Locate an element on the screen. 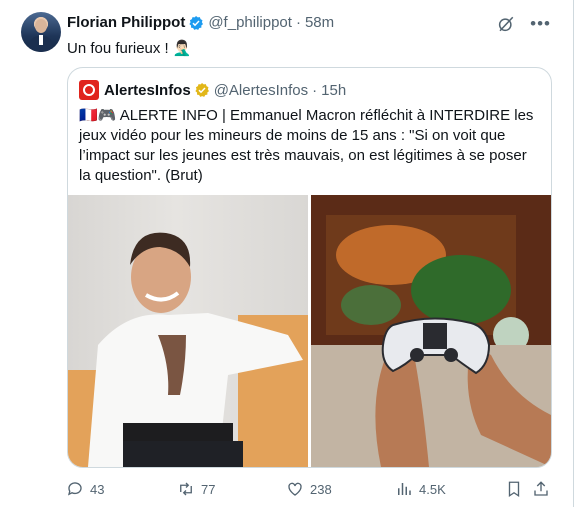  views-icon is located at coordinates (404, 489).